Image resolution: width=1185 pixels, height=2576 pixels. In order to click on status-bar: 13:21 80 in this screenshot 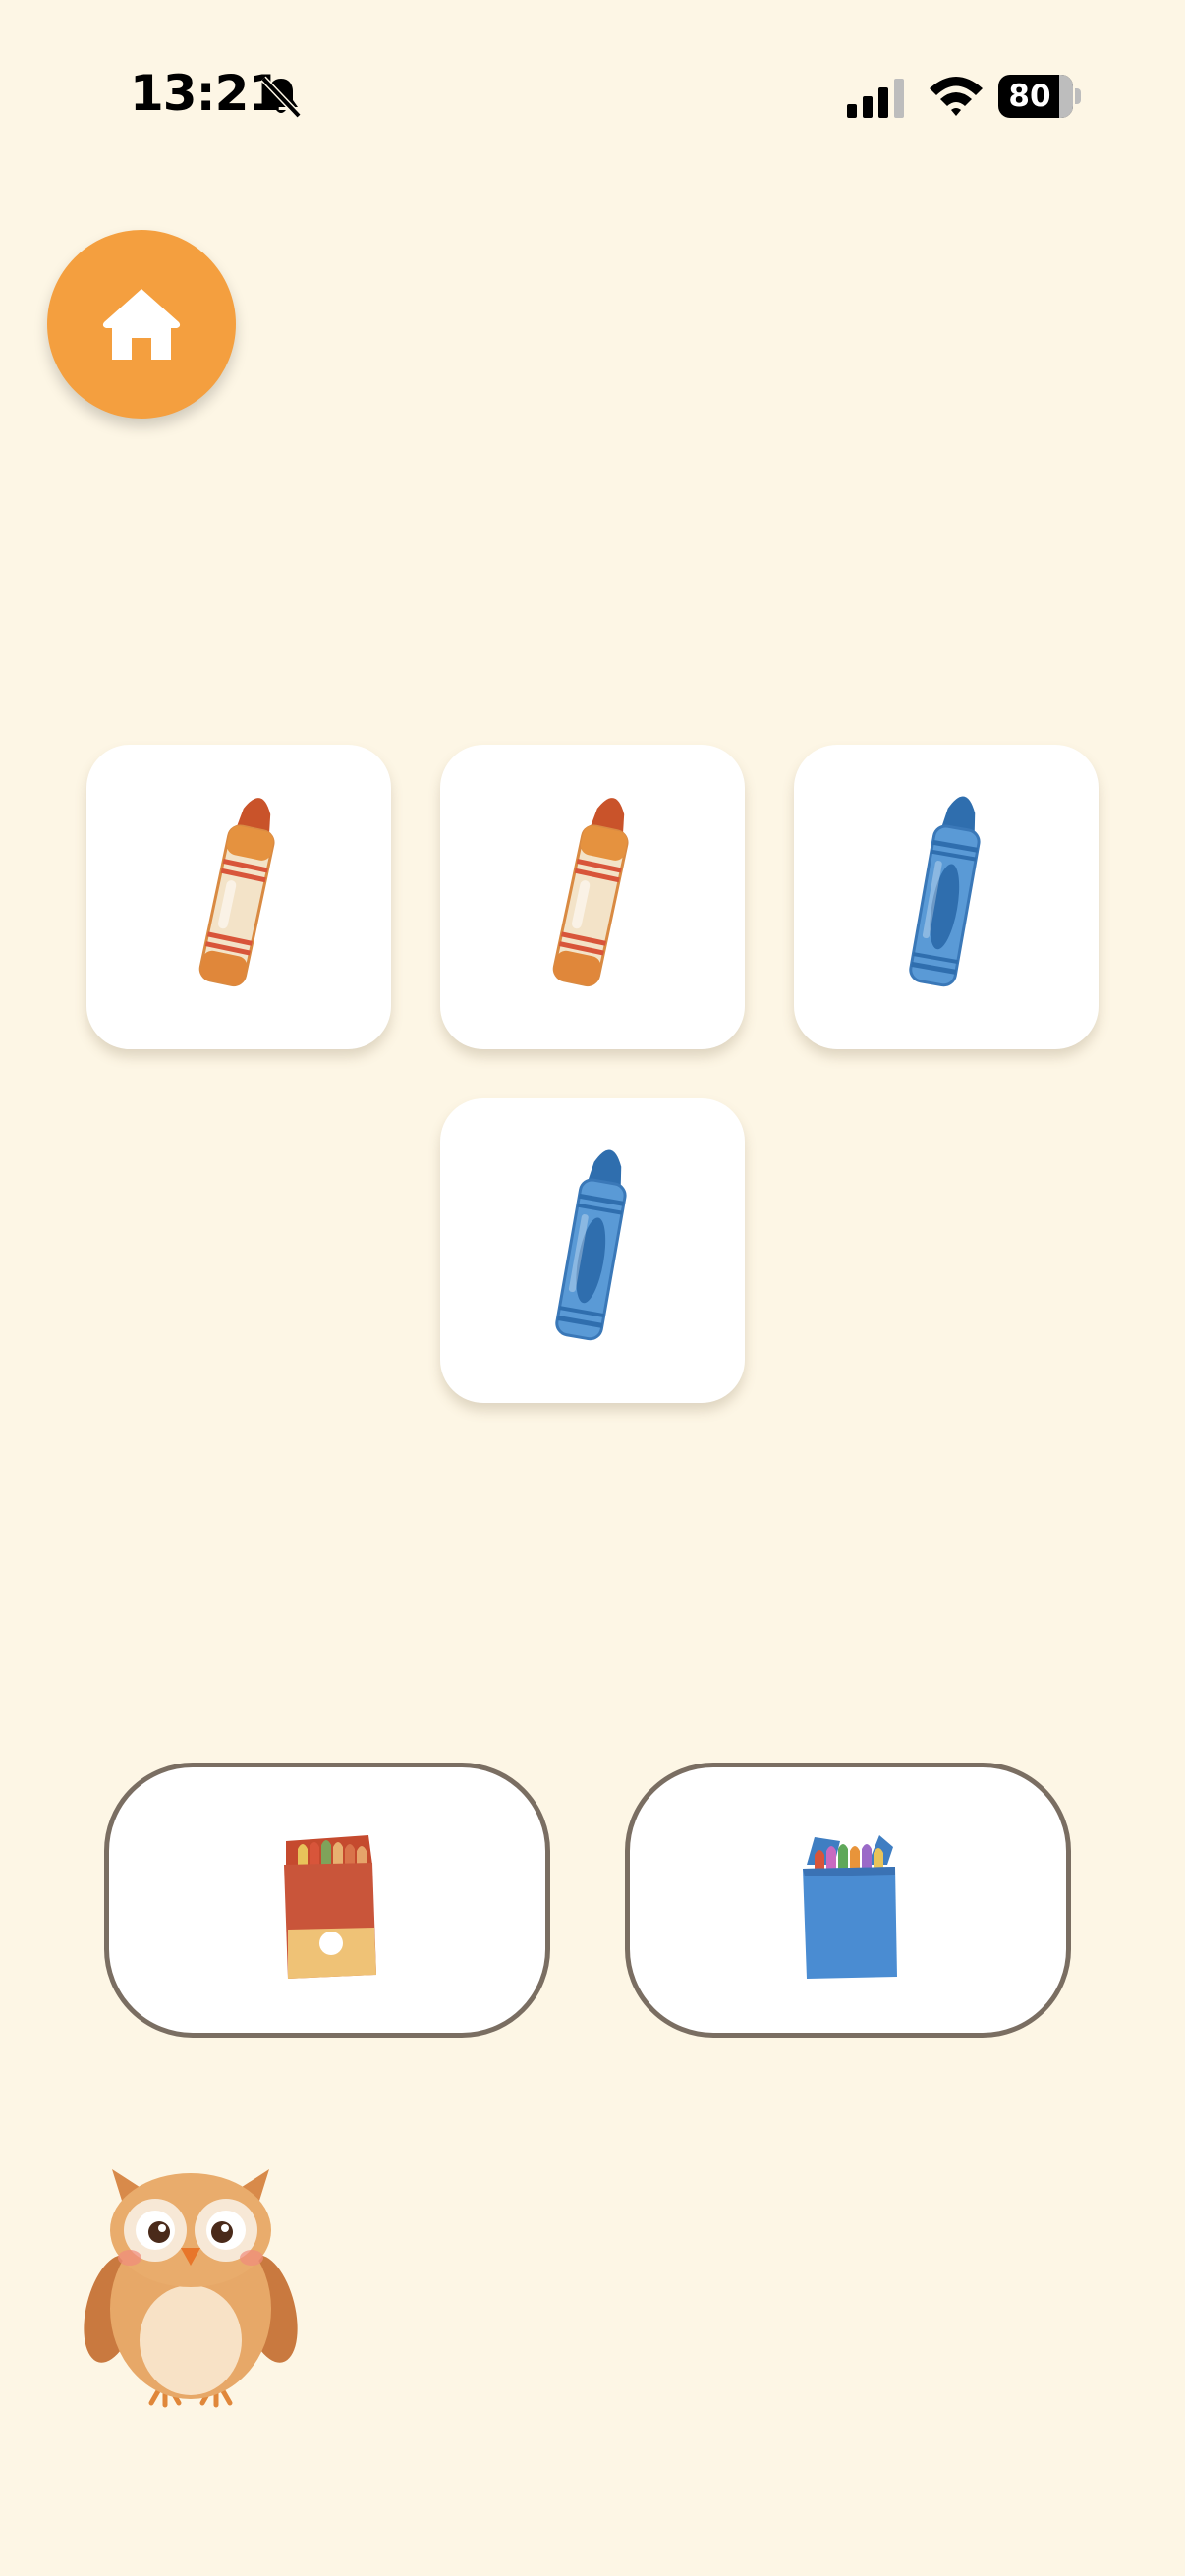, I will do `click(592, 98)`.